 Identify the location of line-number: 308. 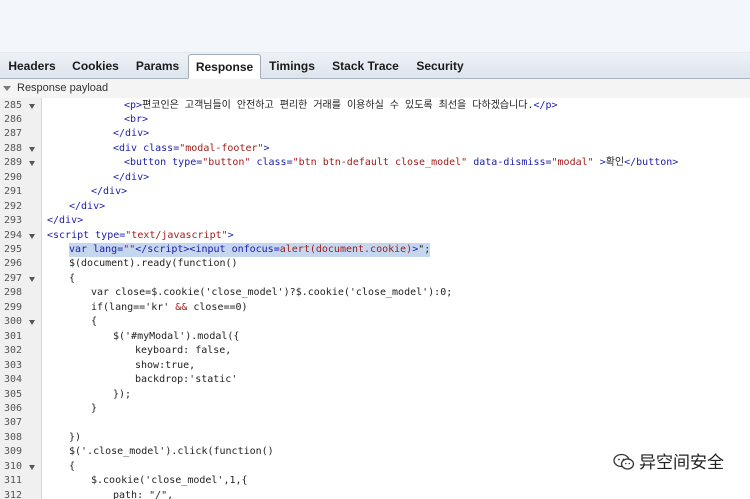
(12, 437).